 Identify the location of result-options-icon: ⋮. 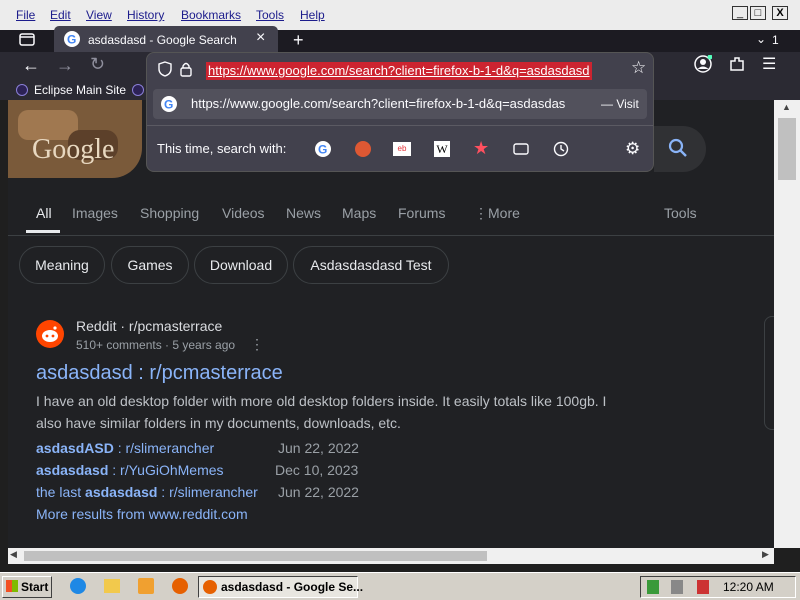
(257, 344).